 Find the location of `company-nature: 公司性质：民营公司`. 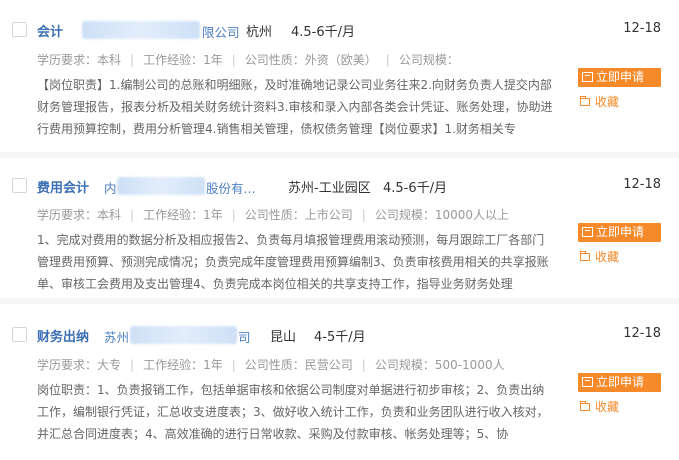

company-nature: 公司性质：民营公司 is located at coordinates (298, 365).